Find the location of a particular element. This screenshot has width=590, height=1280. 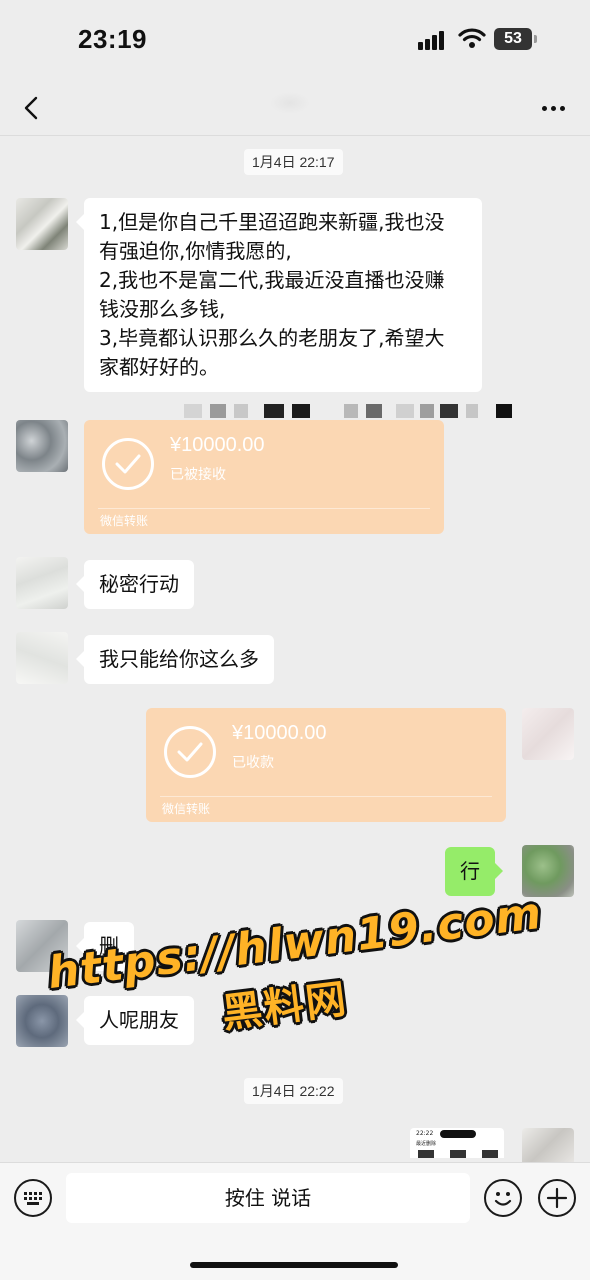

message-text: 行 is located at coordinates (470, 871).